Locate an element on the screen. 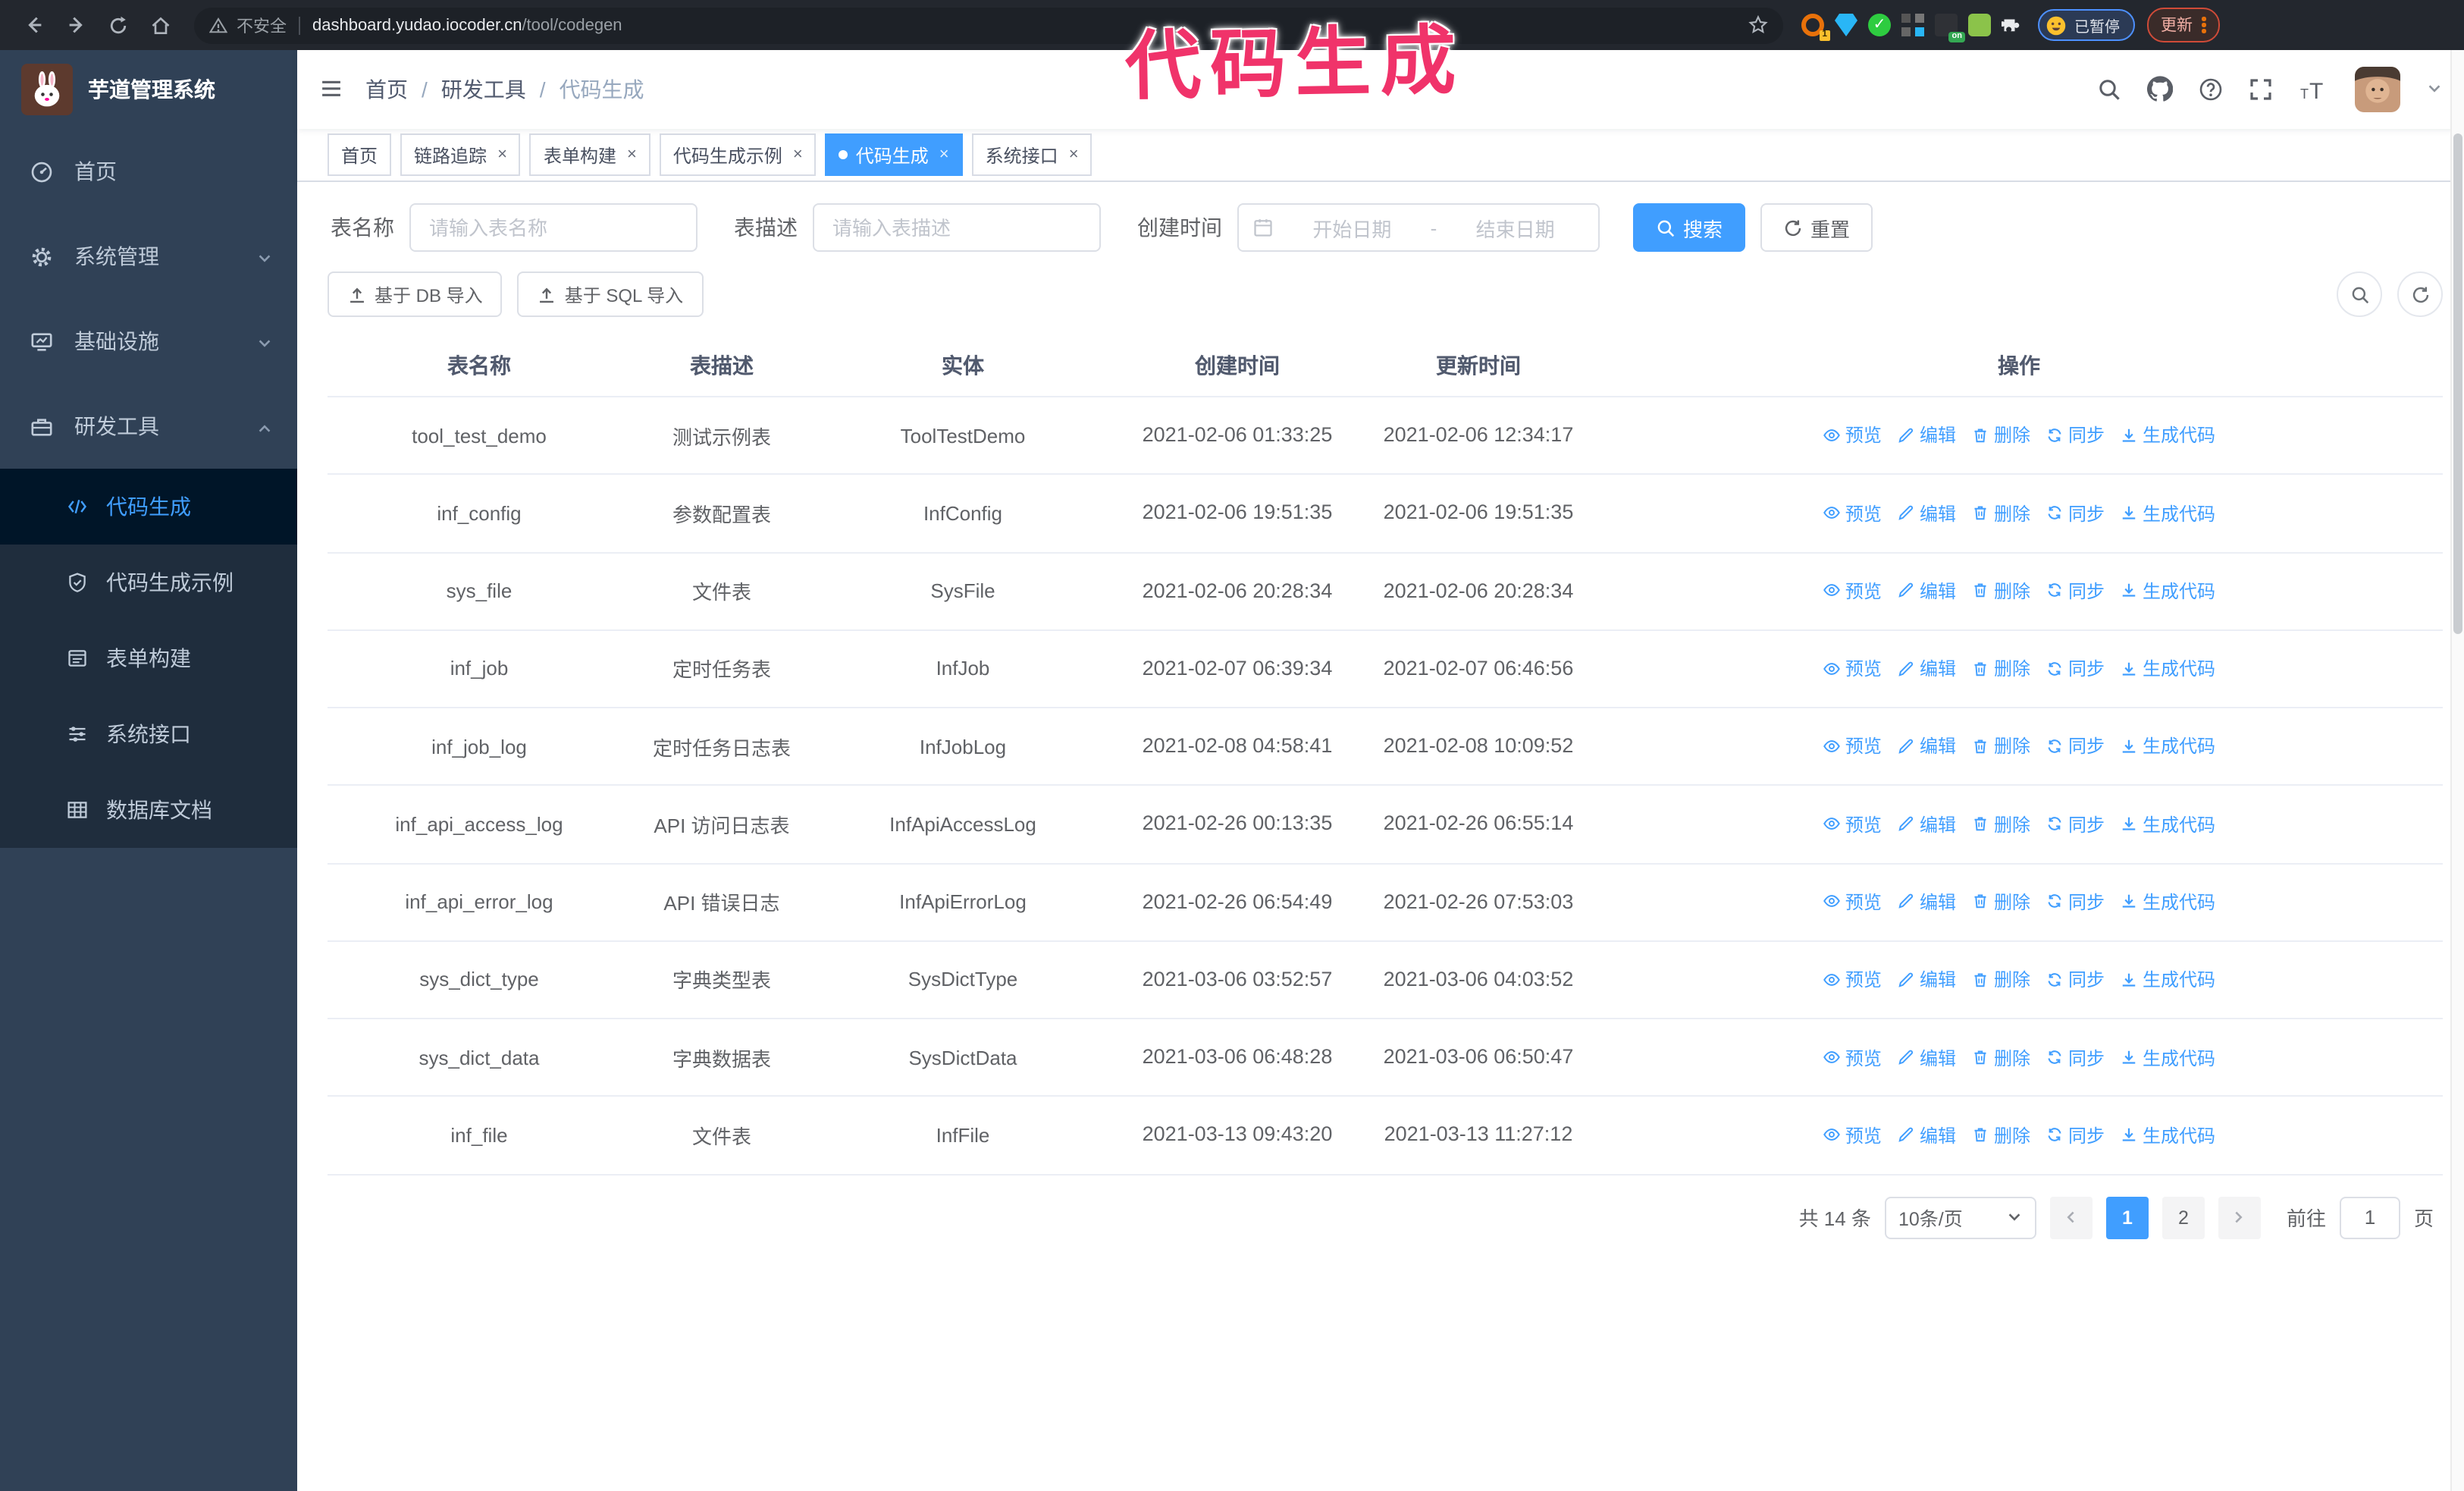  sidebar-item-0: 首页 is located at coordinates (148, 171).